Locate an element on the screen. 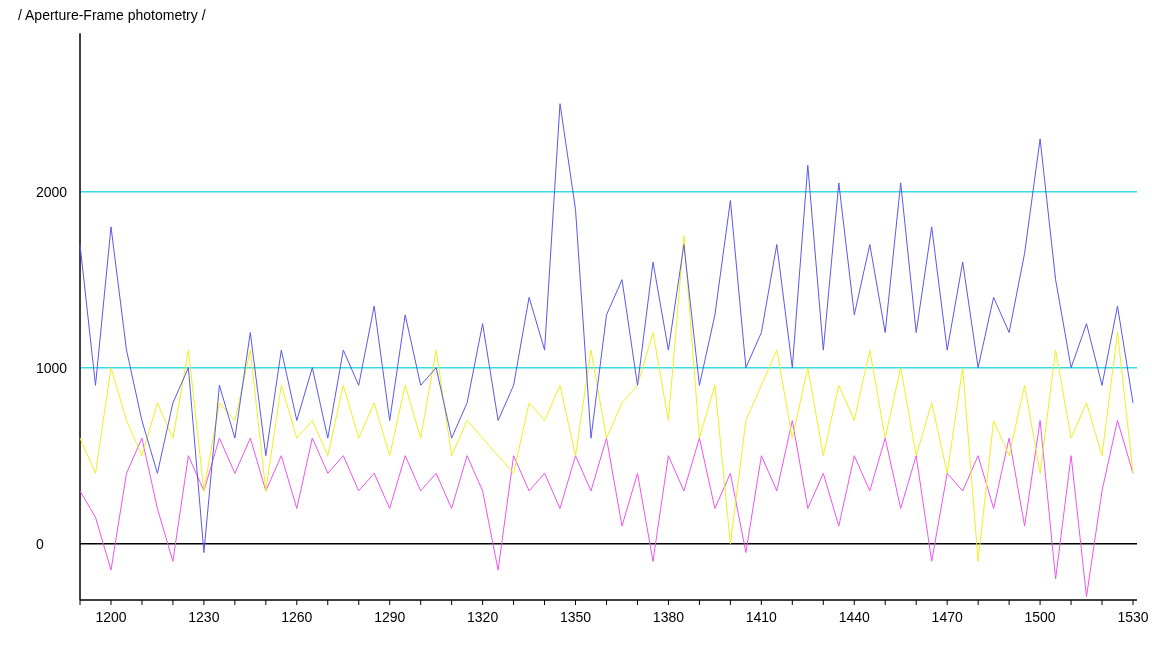  x-tick-label: 1260 is located at coordinates (297, 617).